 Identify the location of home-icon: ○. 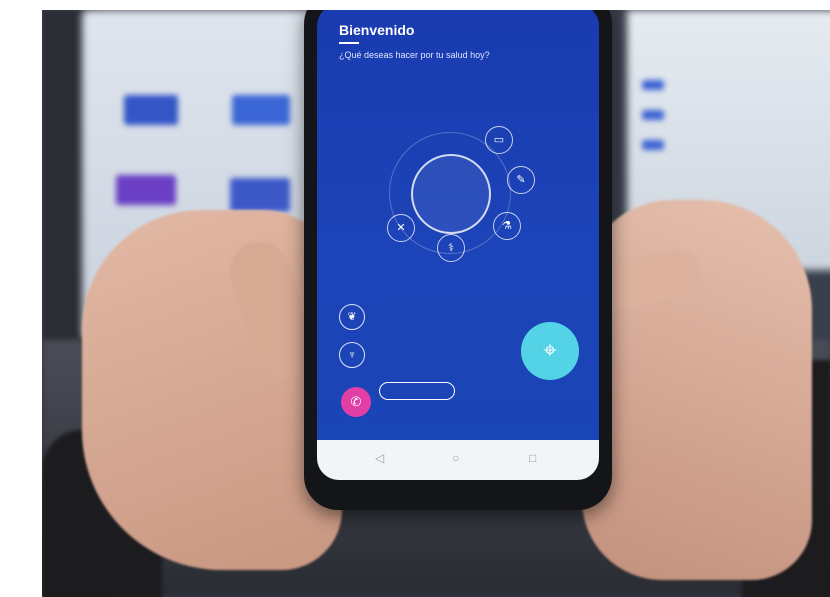
(455, 458).